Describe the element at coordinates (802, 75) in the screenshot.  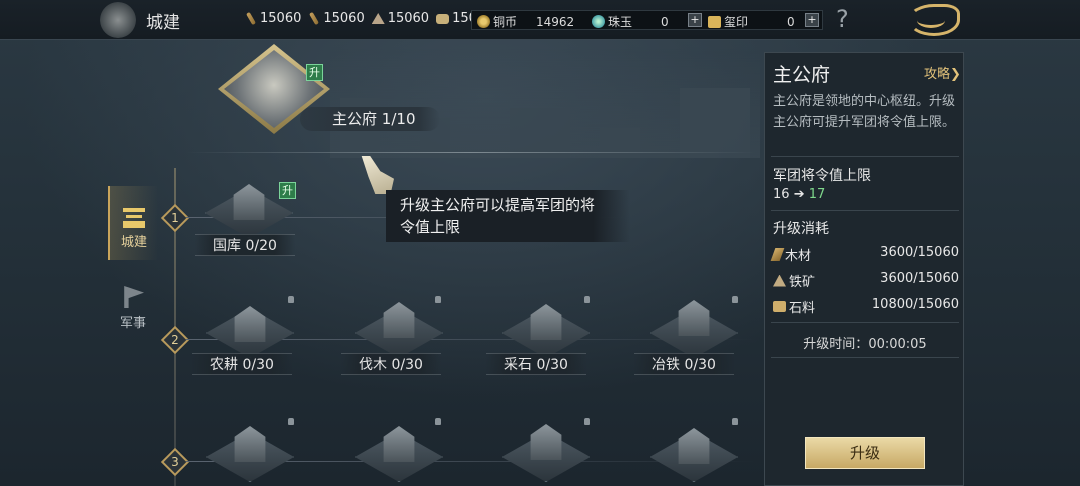
I see `panel-title: 主公府` at that location.